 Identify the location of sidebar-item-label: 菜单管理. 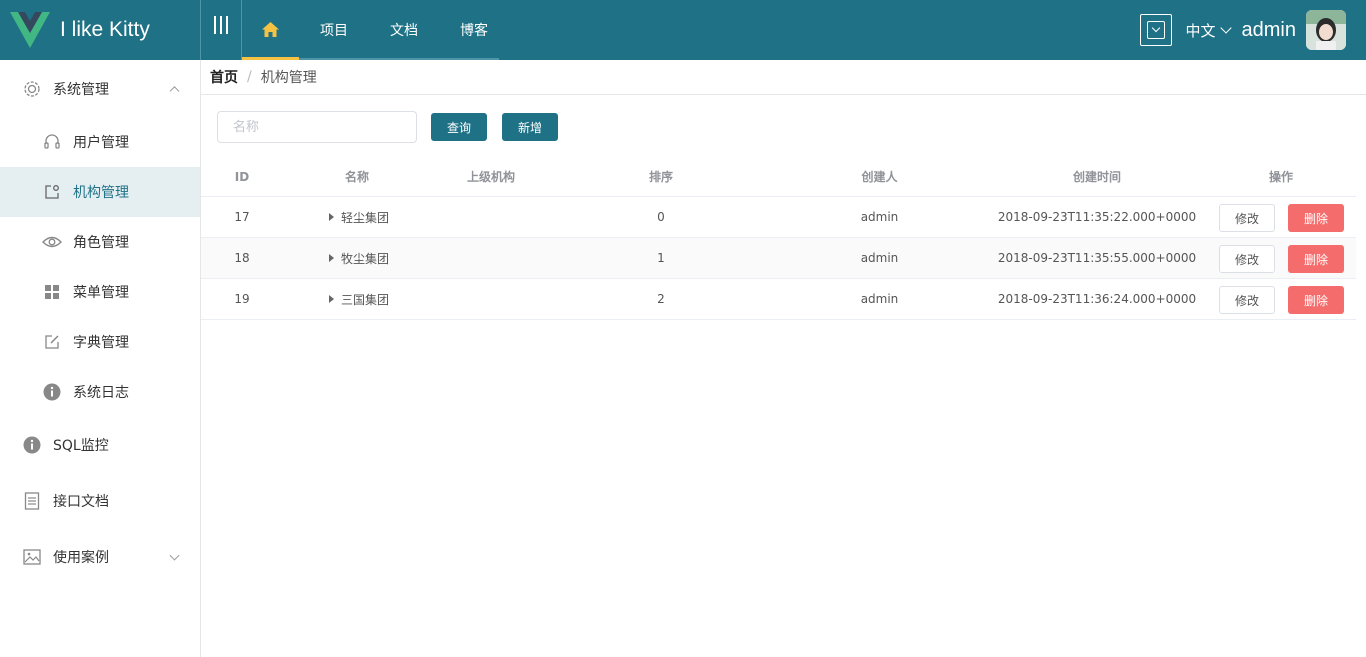
(101, 293).